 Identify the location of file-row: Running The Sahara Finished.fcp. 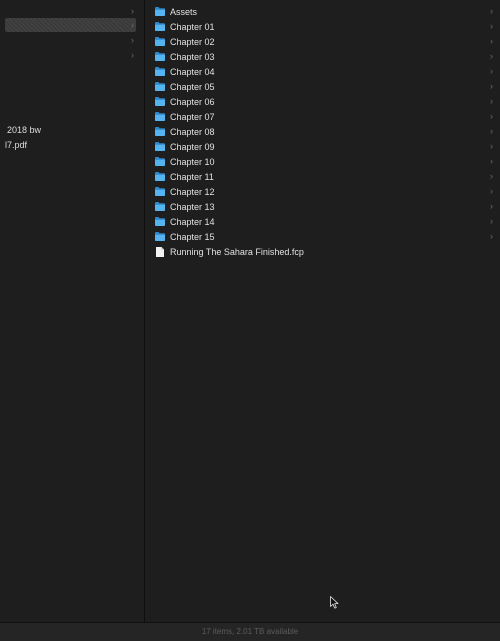
(325, 251).